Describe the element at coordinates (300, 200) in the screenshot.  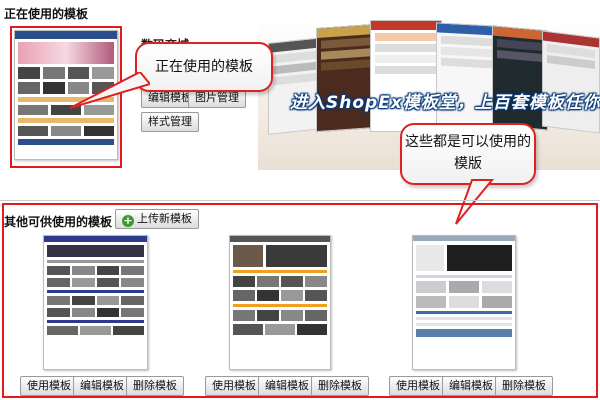
I see `section-divider` at that location.